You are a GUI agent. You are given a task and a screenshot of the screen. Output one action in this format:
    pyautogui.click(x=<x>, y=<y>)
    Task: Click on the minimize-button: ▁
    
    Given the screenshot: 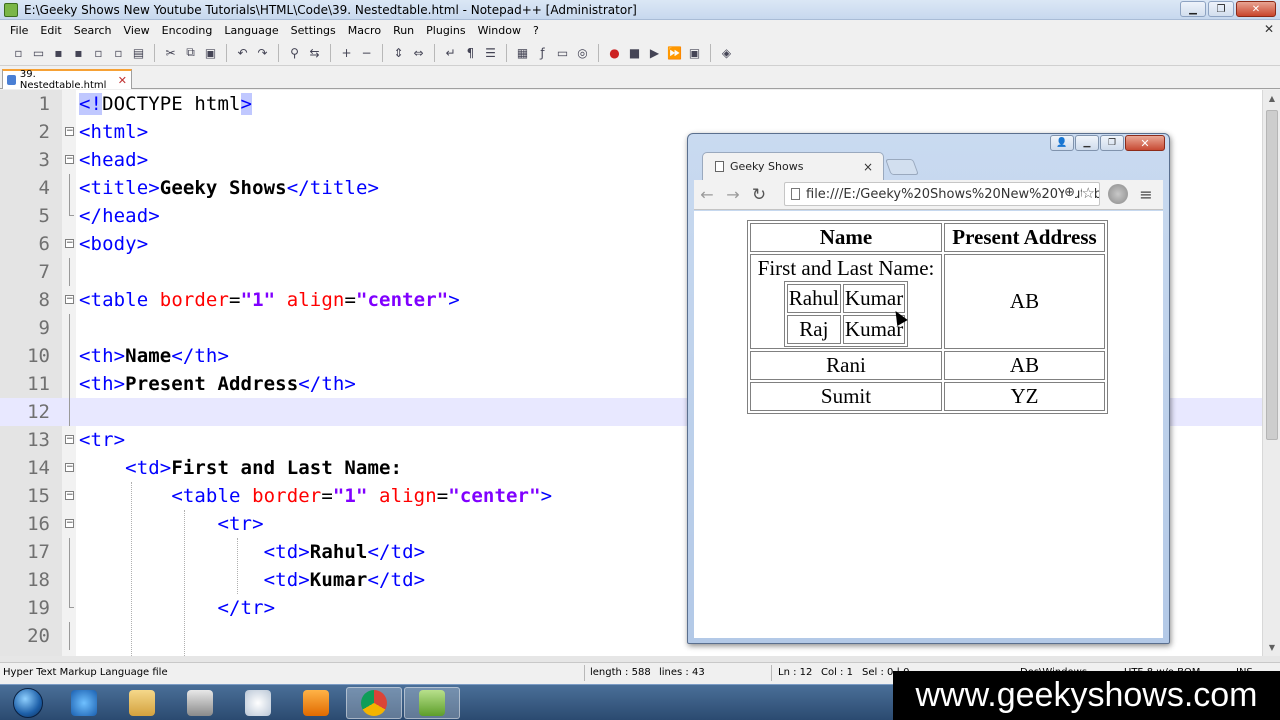 What is the action you would take?
    pyautogui.click(x=1193, y=9)
    